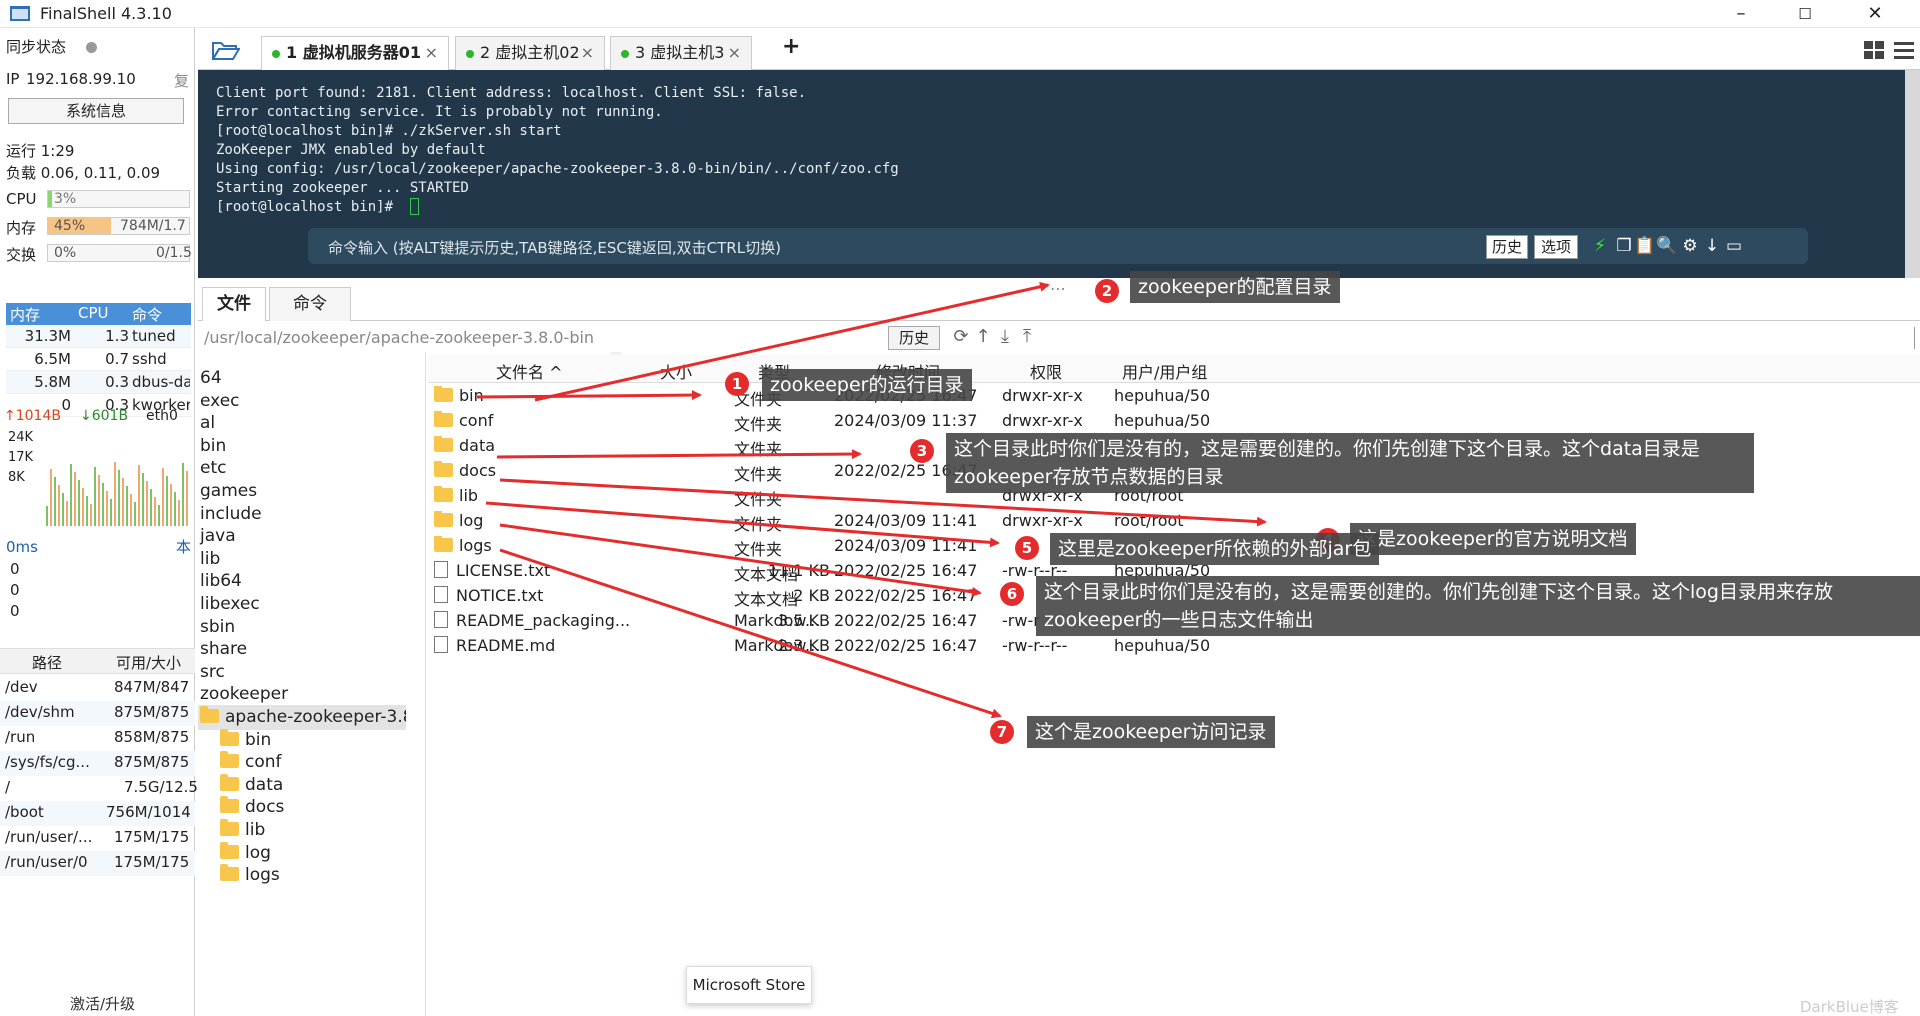  I want to click on menu-icon, so click(1904, 50).